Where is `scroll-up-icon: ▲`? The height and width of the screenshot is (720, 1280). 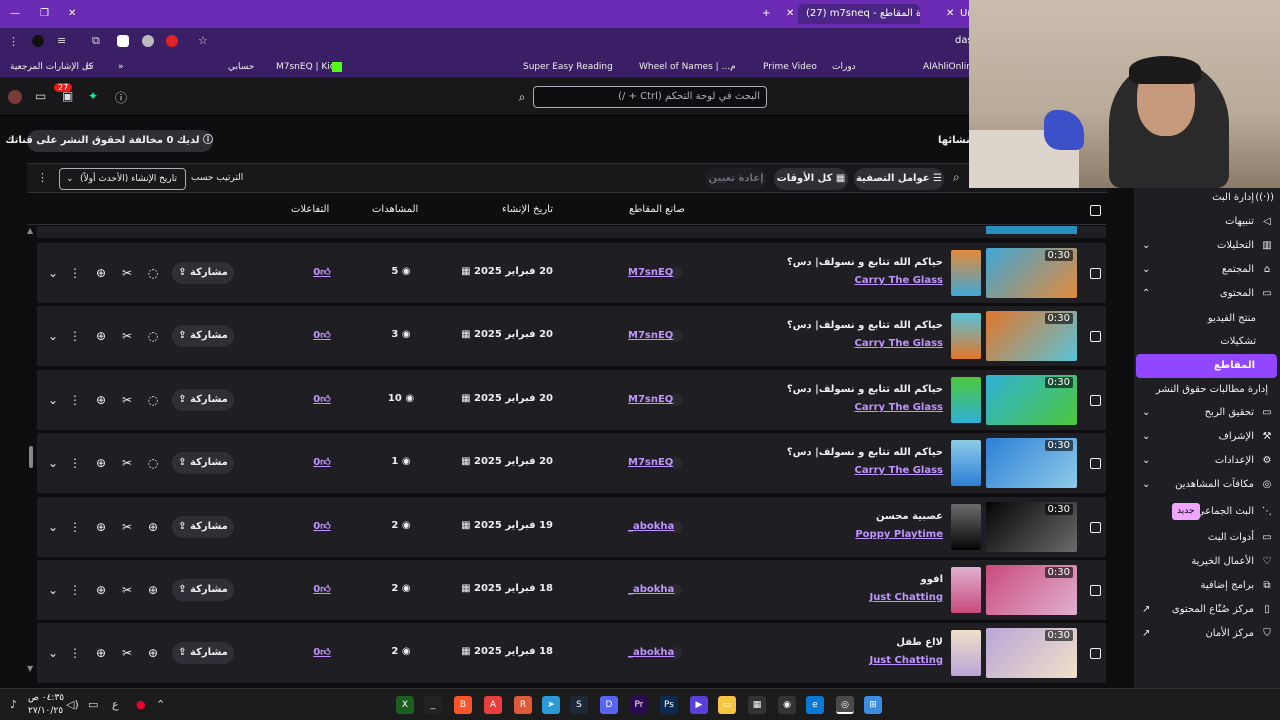
scroll-up-icon: ▲ is located at coordinates (30, 230).